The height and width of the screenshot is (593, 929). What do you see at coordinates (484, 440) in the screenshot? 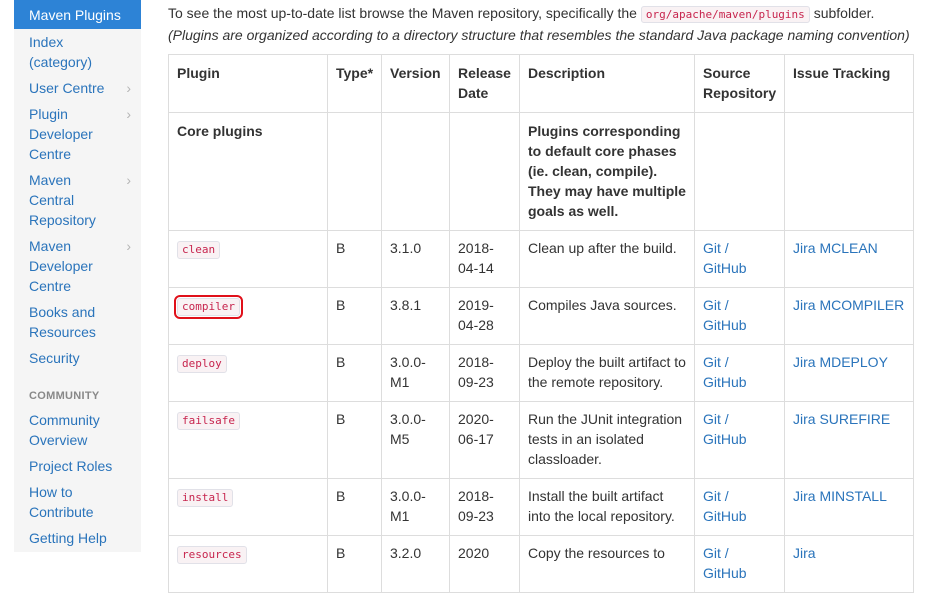
I see `release-date-cell: 2020-06-17` at bounding box center [484, 440].